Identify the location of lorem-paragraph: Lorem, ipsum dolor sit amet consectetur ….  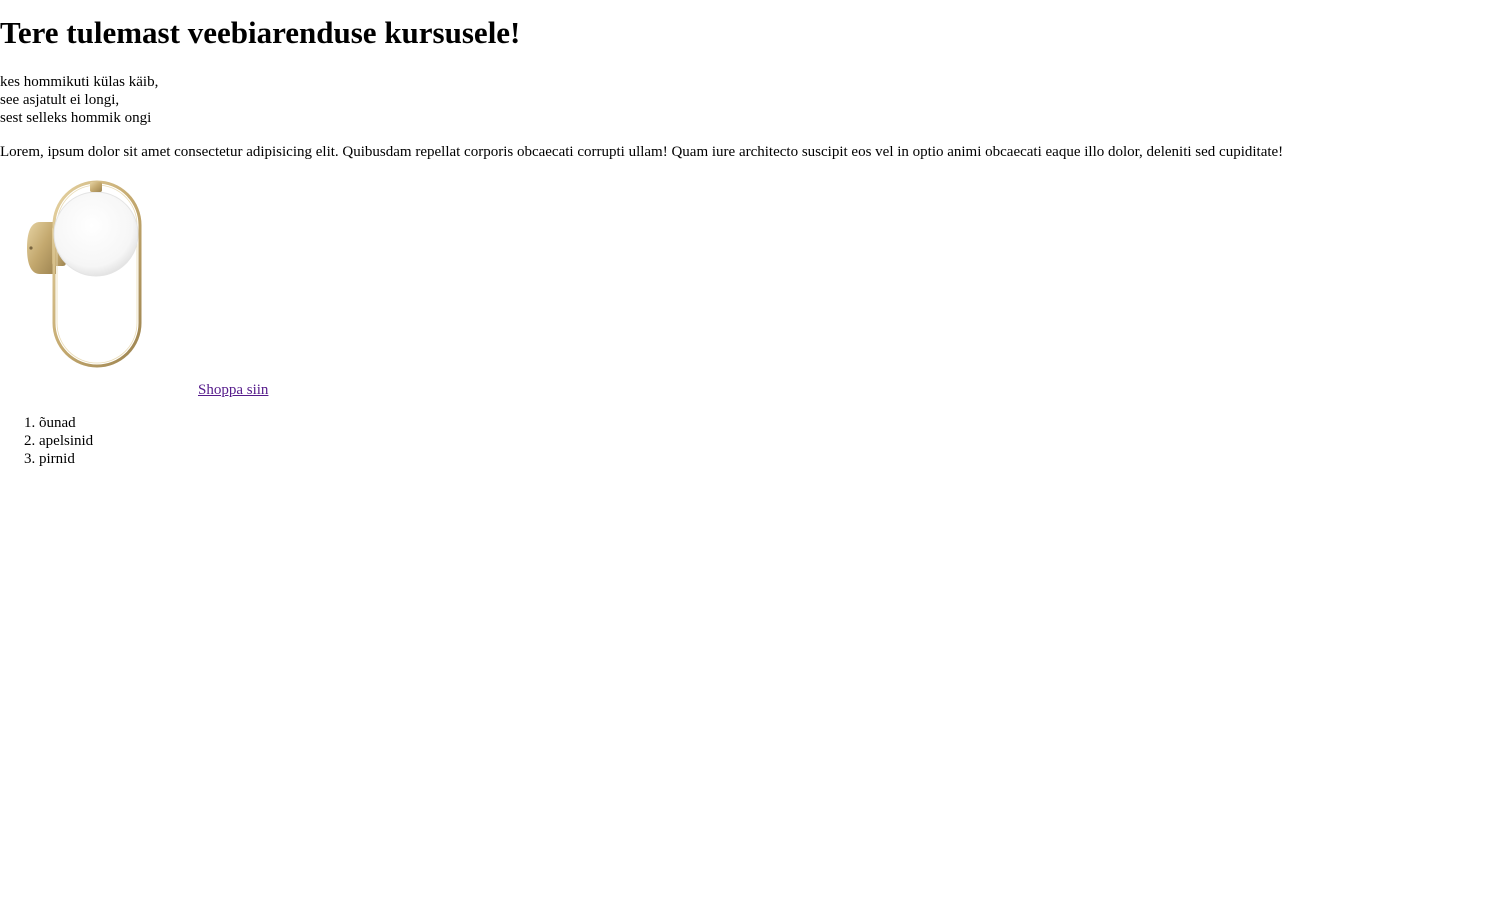
(642, 152).